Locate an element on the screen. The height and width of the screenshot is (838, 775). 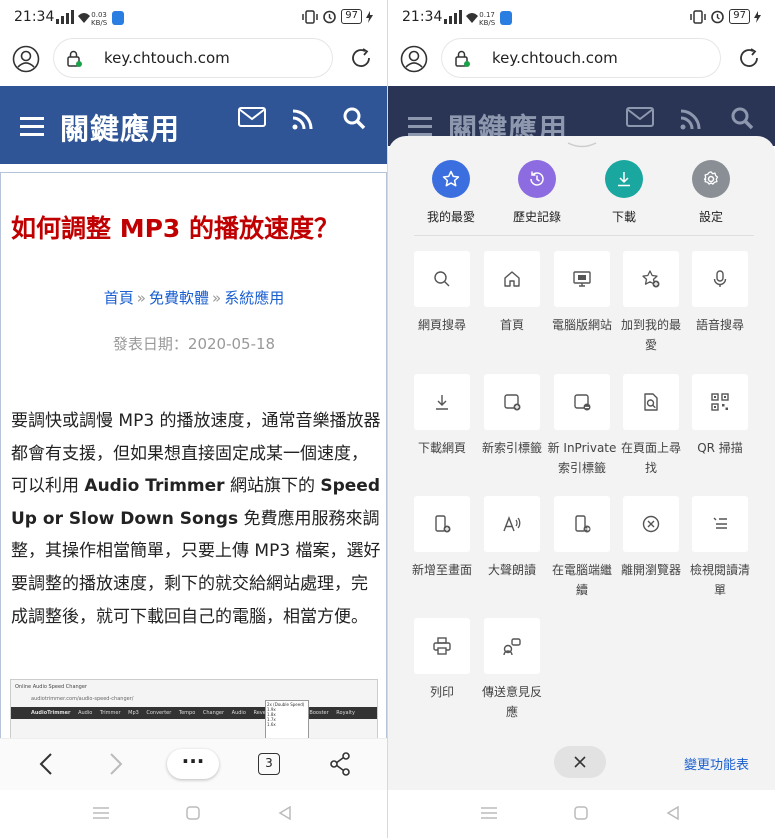
address-bar: key.chtouch.com is located at coordinates (193, 59).